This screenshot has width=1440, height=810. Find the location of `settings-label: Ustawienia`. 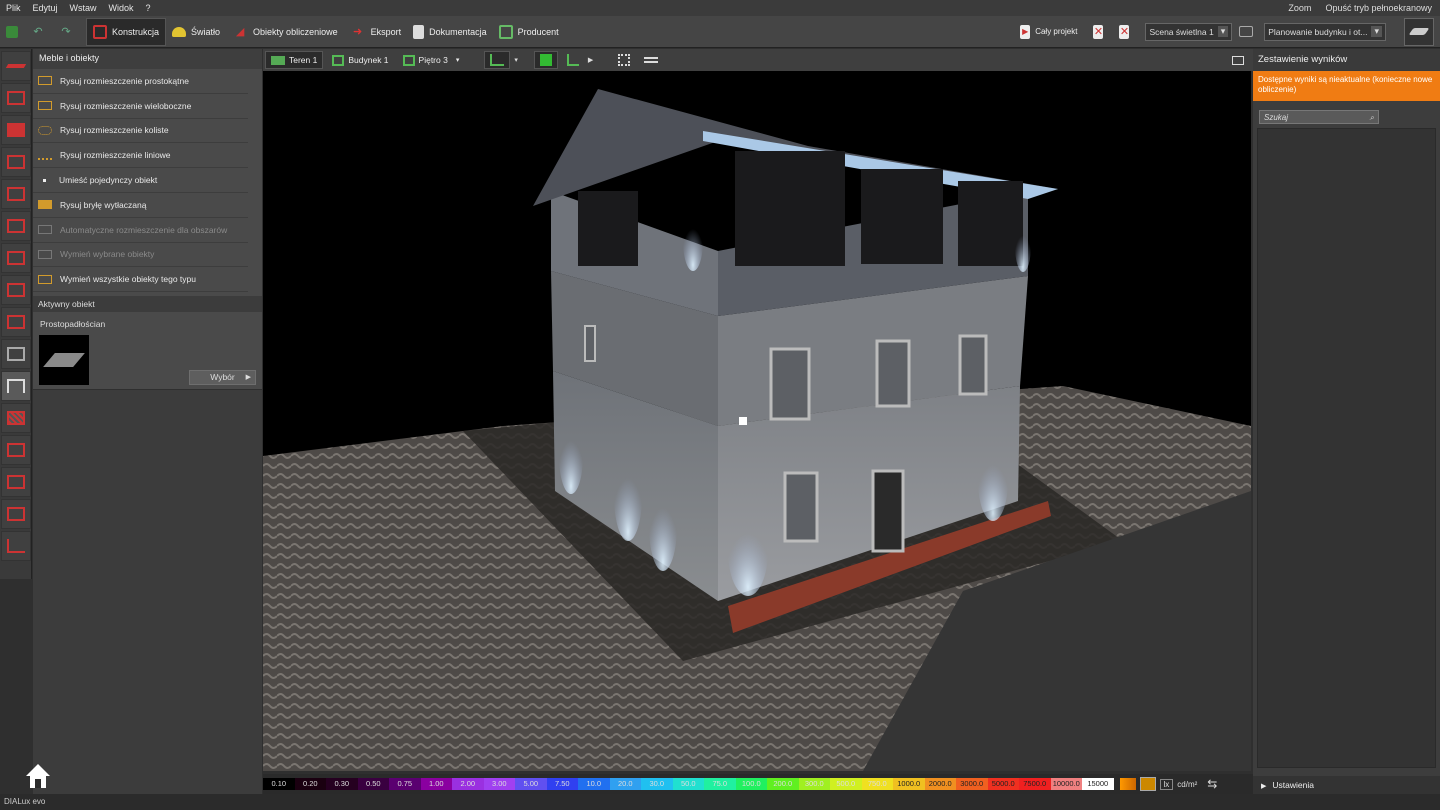

settings-label: Ustawienia is located at coordinates (1293, 785).